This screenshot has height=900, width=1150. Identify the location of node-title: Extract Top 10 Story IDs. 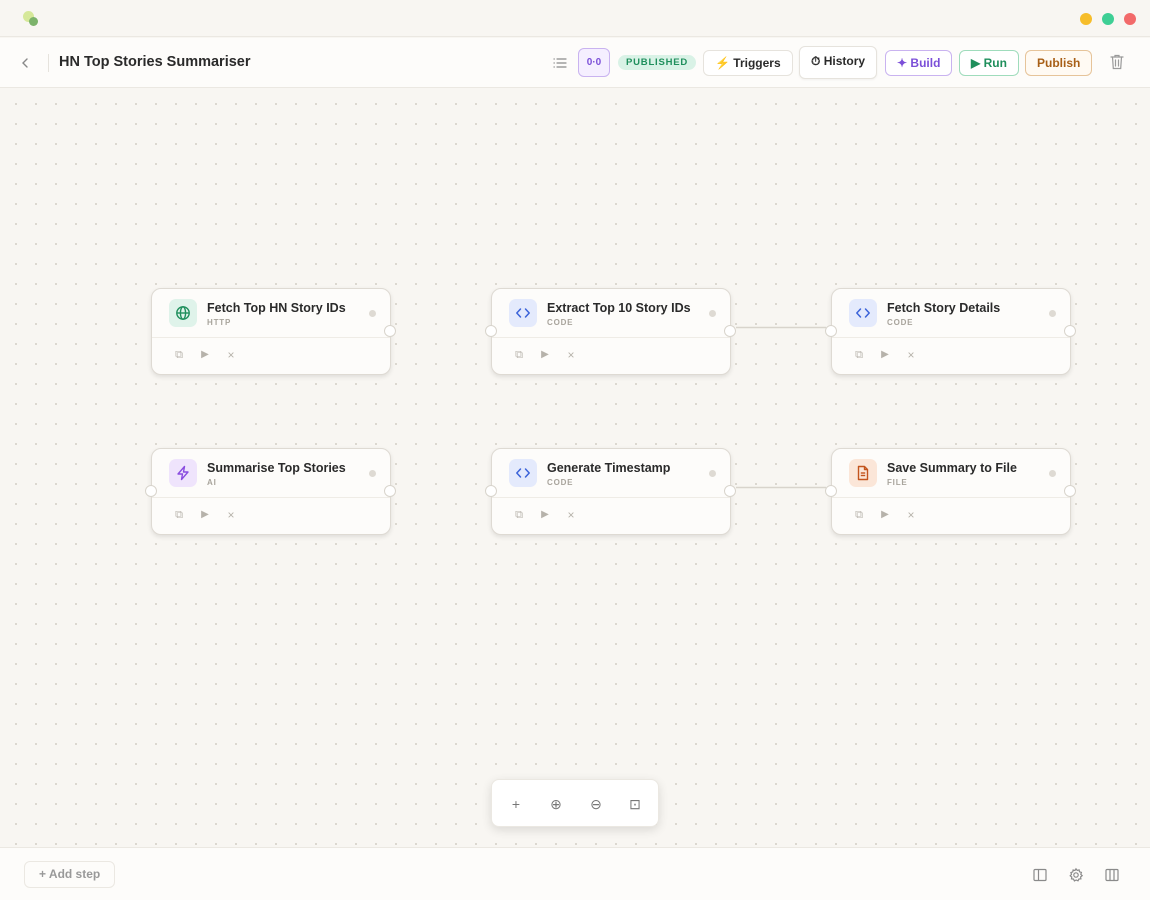
(619, 308).